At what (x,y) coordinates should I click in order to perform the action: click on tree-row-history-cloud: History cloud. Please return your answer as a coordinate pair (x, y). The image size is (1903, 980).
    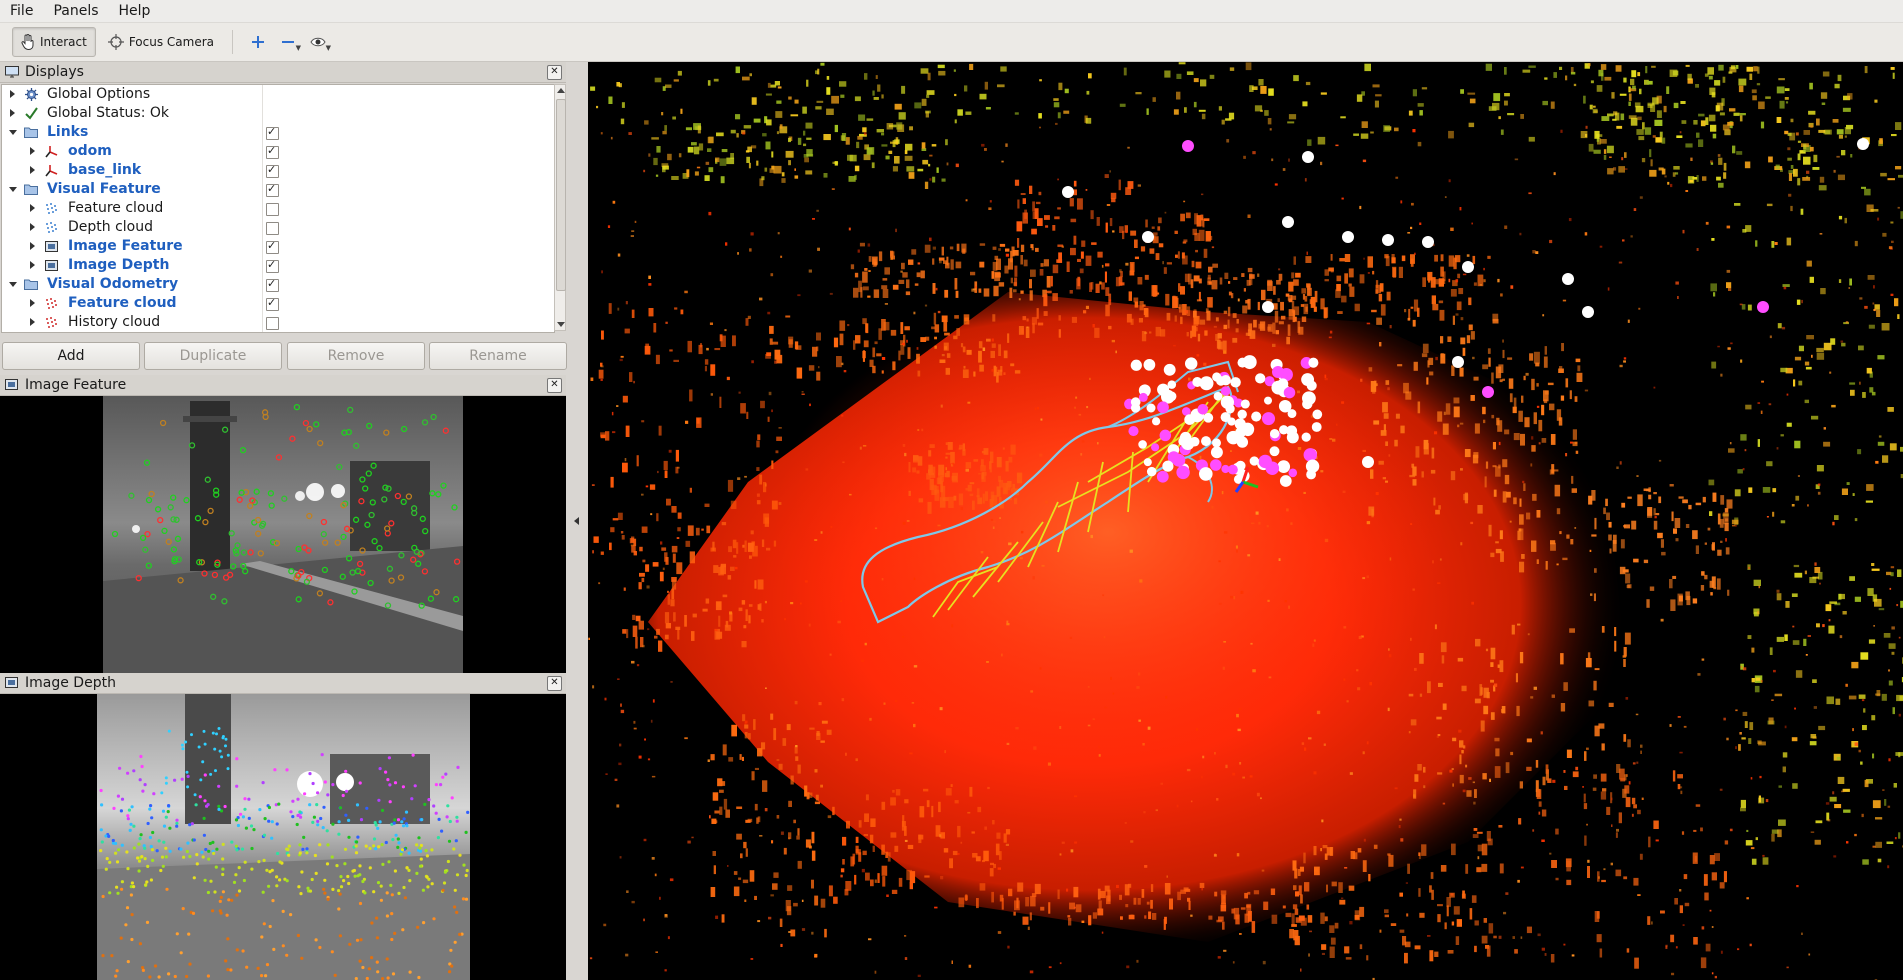
    Looking at the image, I should click on (278, 322).